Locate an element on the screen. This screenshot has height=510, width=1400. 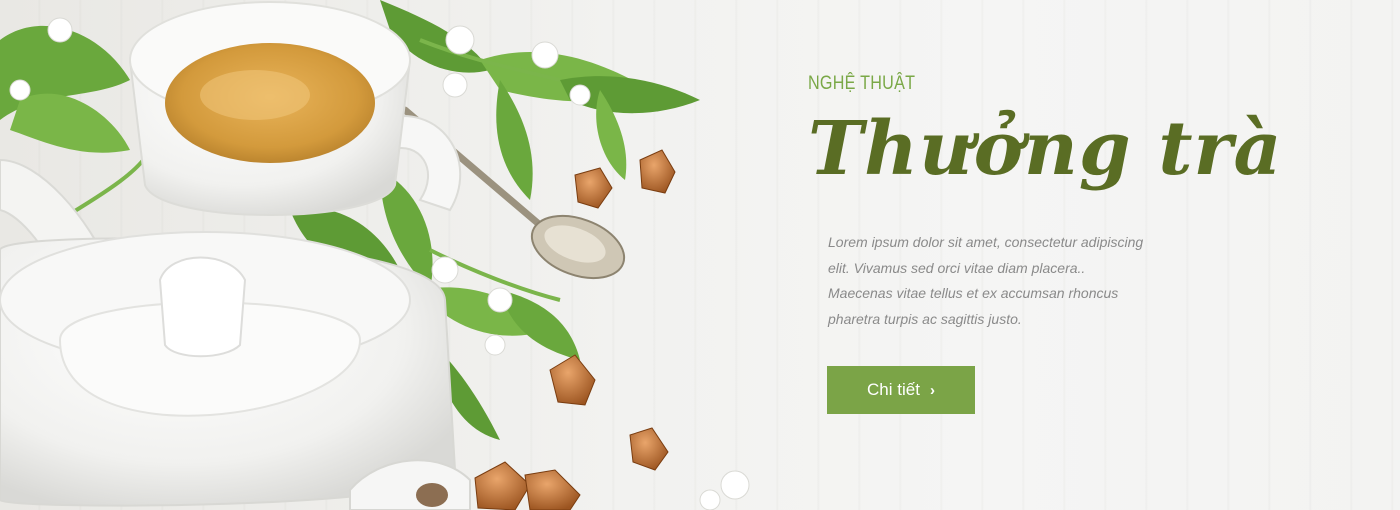
details-button-label: Chi tiết is located at coordinates (893, 389).